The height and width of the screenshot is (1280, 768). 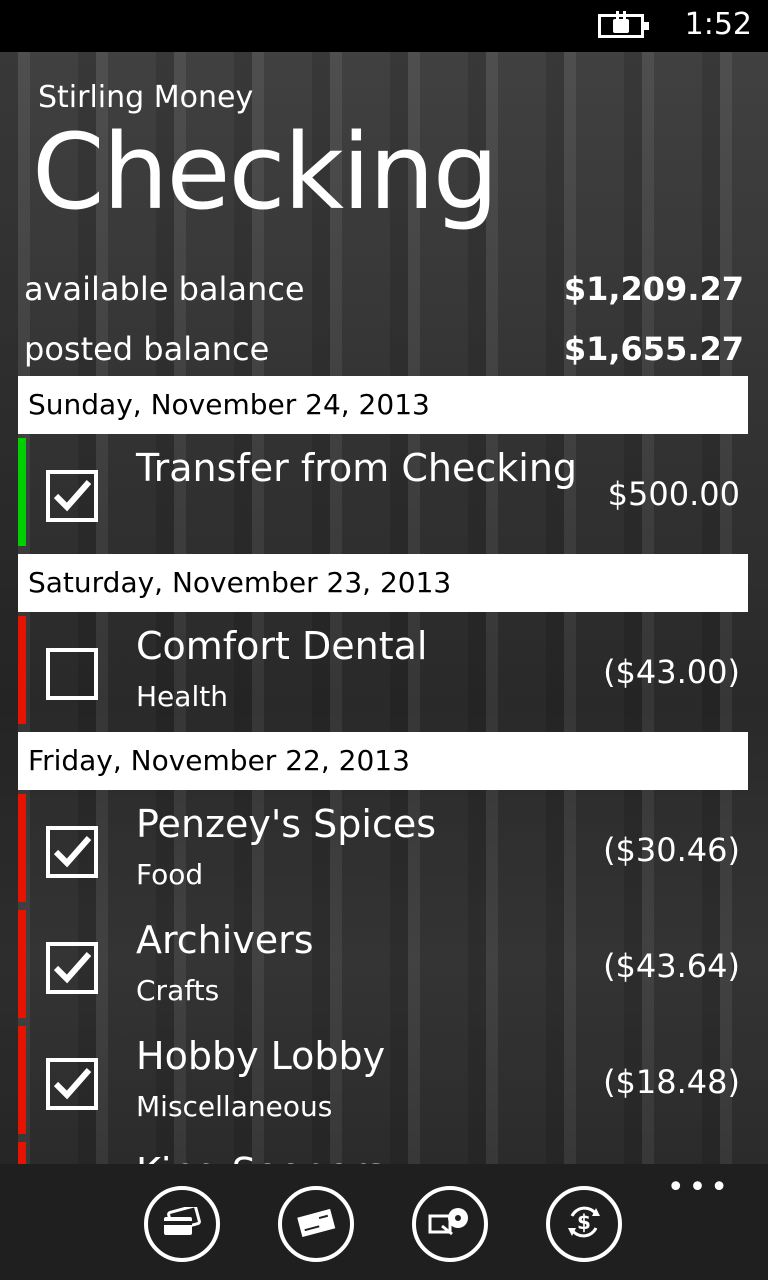 What do you see at coordinates (147, 349) in the screenshot?
I see `posted-balance-label: posted balance` at bounding box center [147, 349].